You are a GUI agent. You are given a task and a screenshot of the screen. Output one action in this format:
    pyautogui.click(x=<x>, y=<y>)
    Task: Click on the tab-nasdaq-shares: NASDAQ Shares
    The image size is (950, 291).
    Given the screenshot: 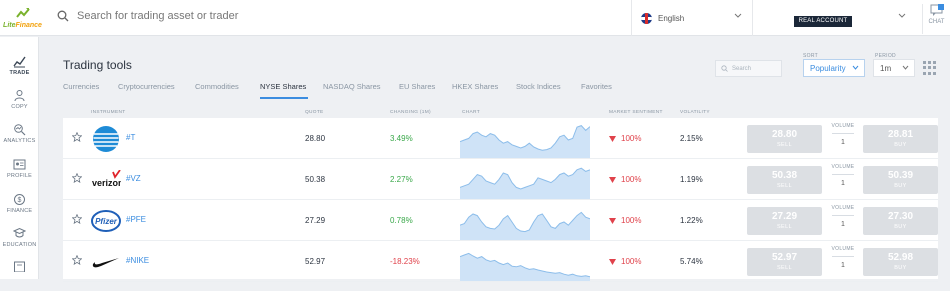 What is the action you would take?
    pyautogui.click(x=352, y=86)
    